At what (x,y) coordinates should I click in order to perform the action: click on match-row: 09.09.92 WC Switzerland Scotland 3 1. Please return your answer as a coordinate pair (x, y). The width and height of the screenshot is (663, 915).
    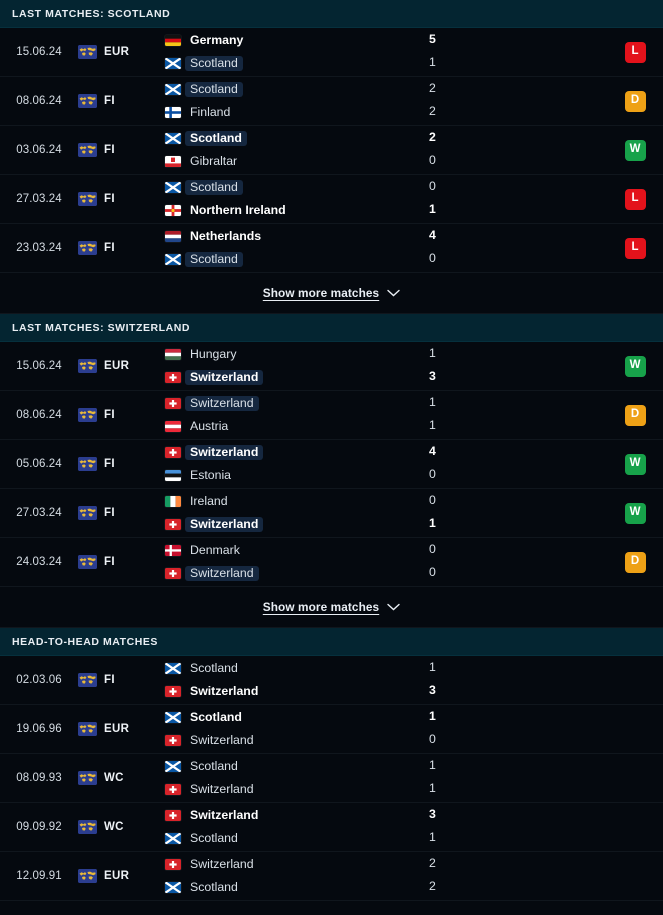
    Looking at the image, I should click on (331, 827).